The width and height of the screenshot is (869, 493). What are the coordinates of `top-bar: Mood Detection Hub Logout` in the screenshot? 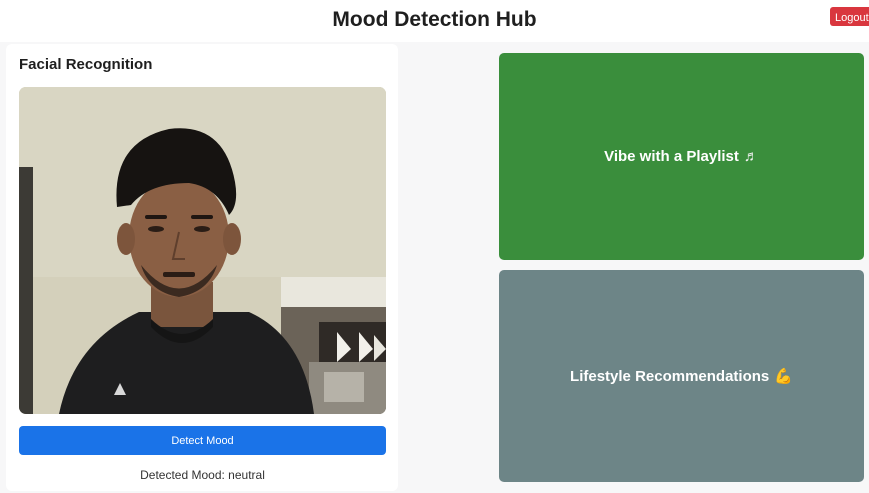 It's located at (434, 21).